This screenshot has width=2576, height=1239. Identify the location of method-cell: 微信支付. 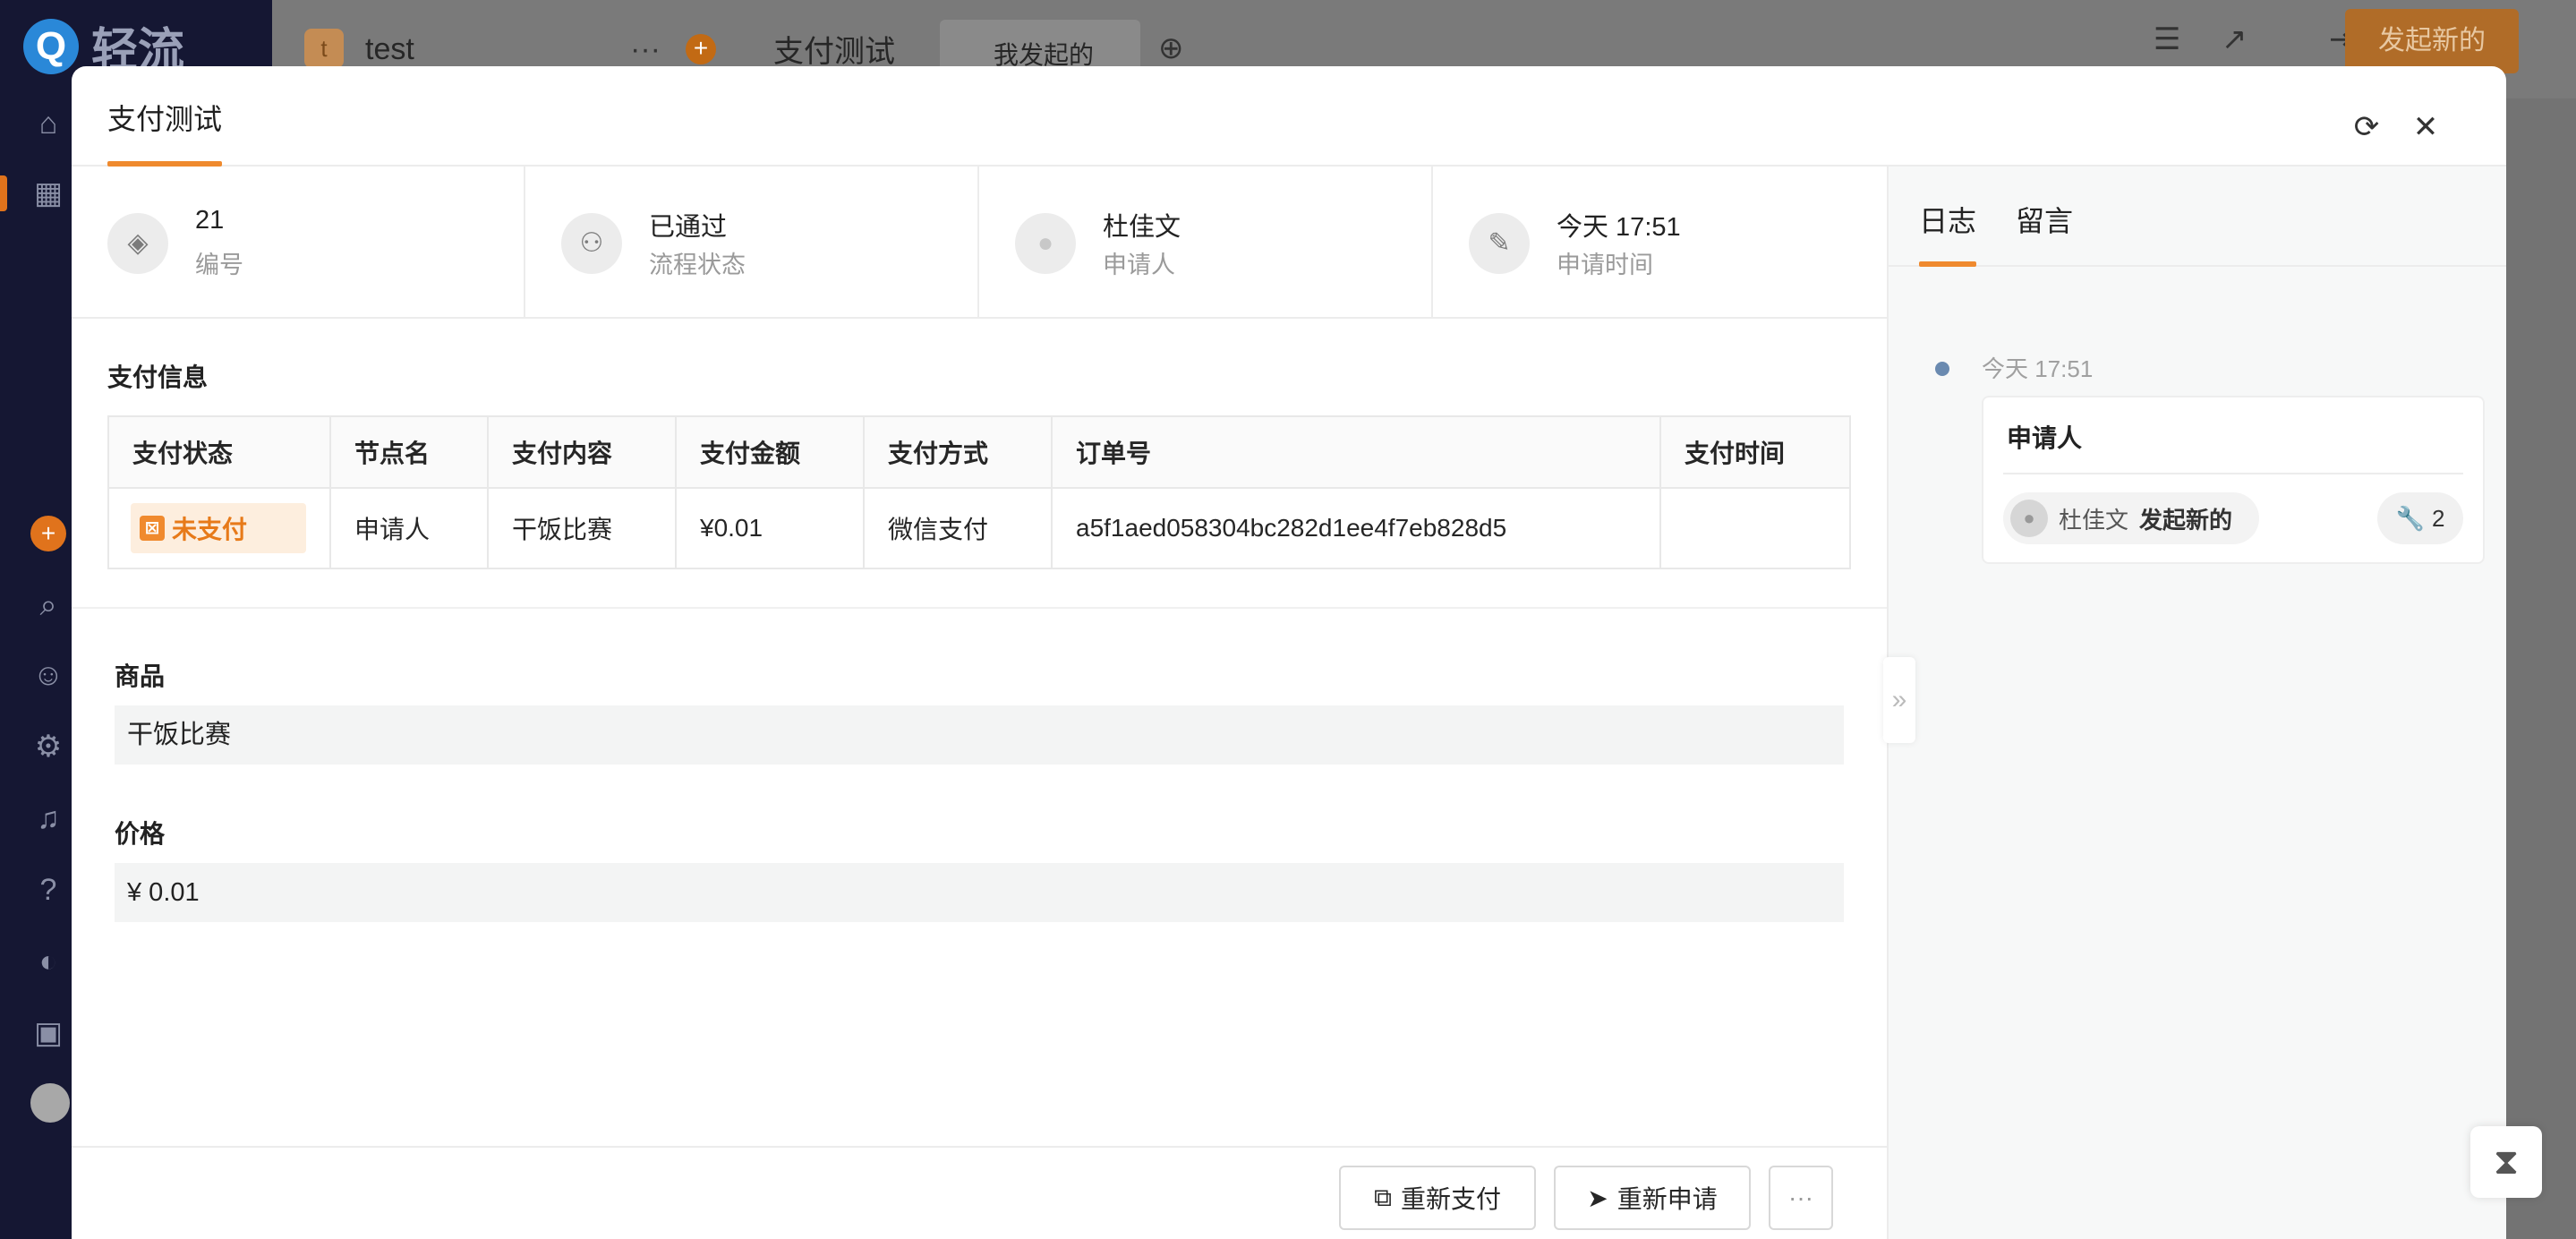
(958, 528).